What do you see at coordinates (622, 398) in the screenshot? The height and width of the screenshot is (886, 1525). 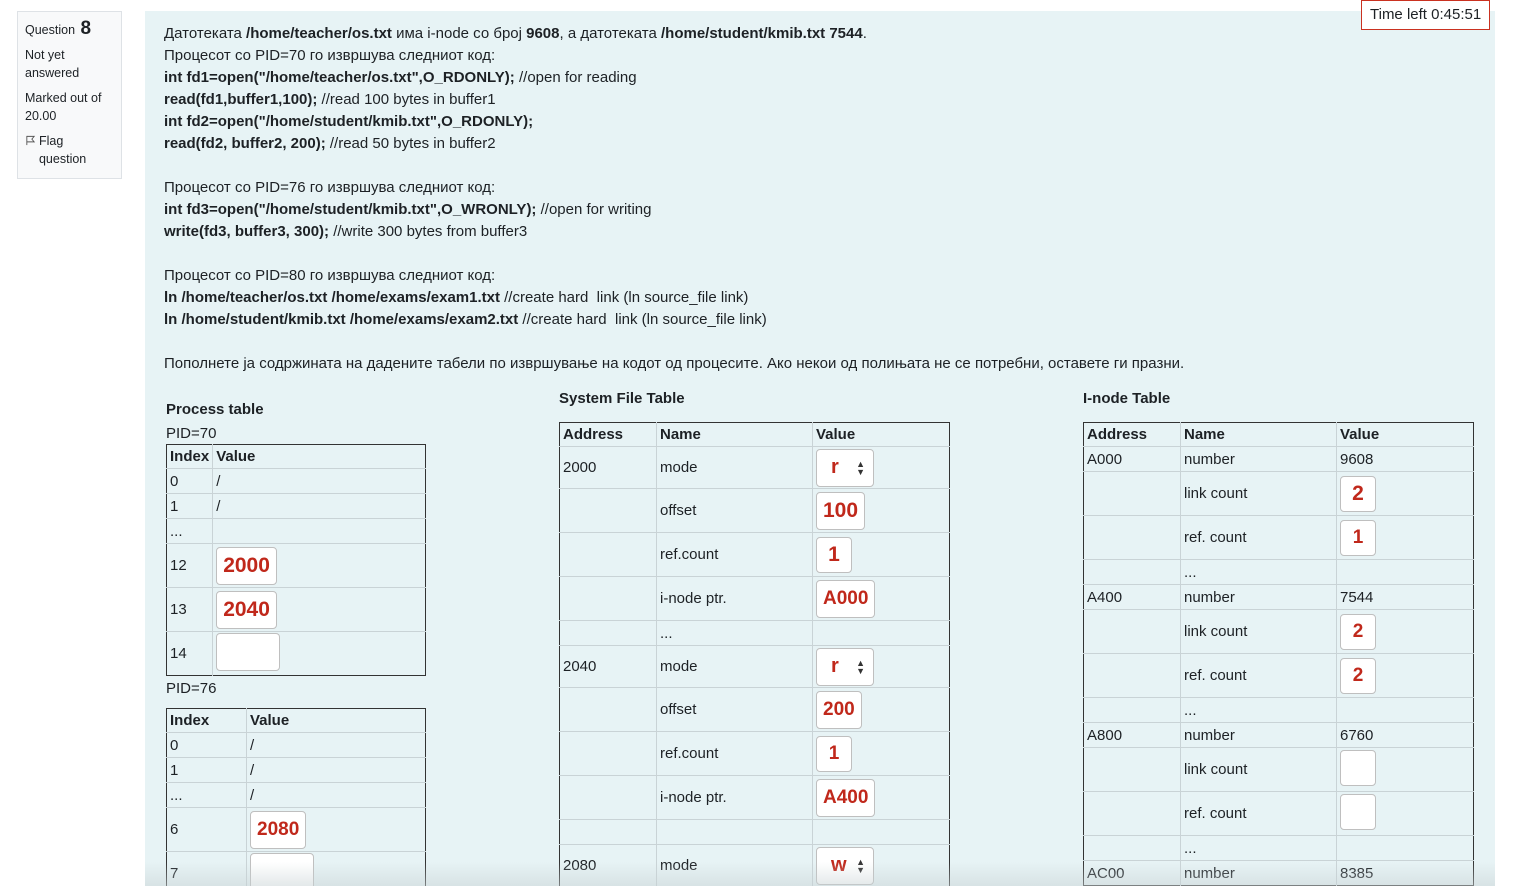 I see `system-file-table-title: System File Table` at bounding box center [622, 398].